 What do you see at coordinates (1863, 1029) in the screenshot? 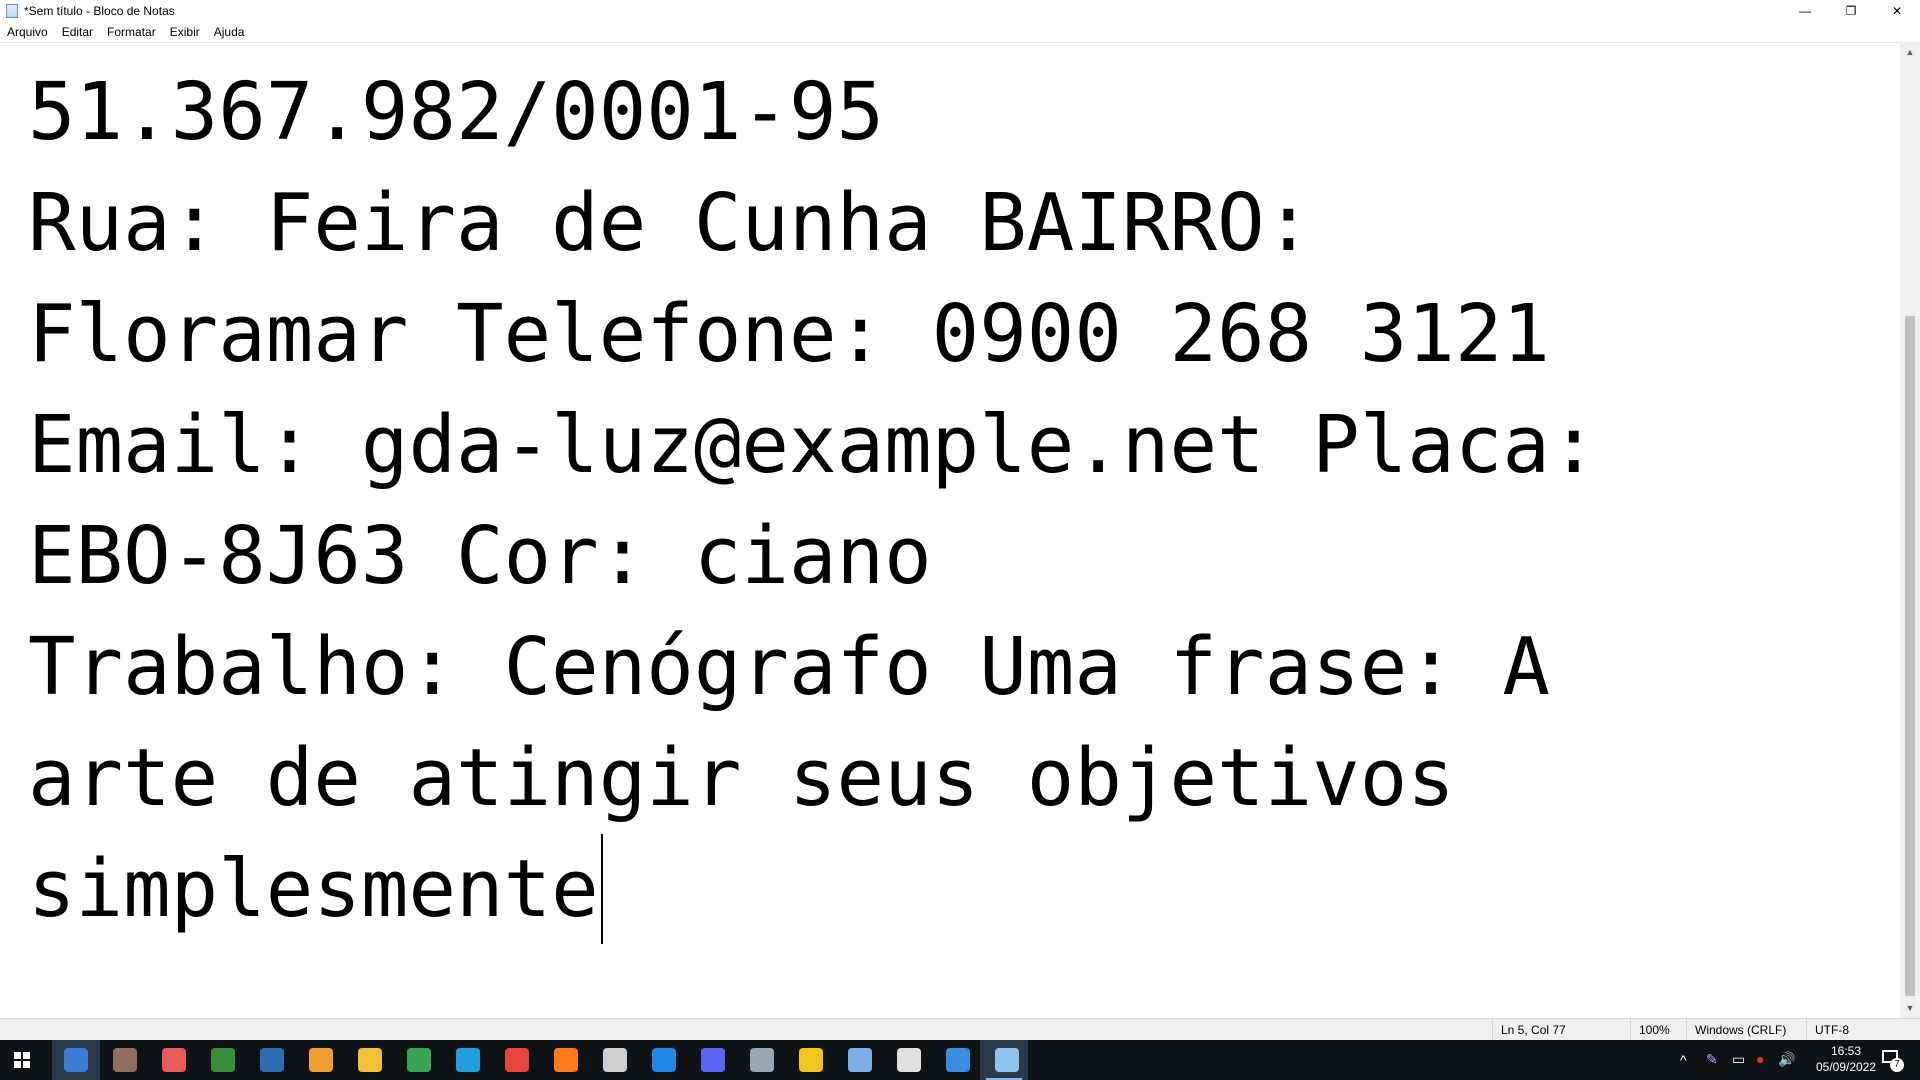
I see `encoding: UTF-8` at bounding box center [1863, 1029].